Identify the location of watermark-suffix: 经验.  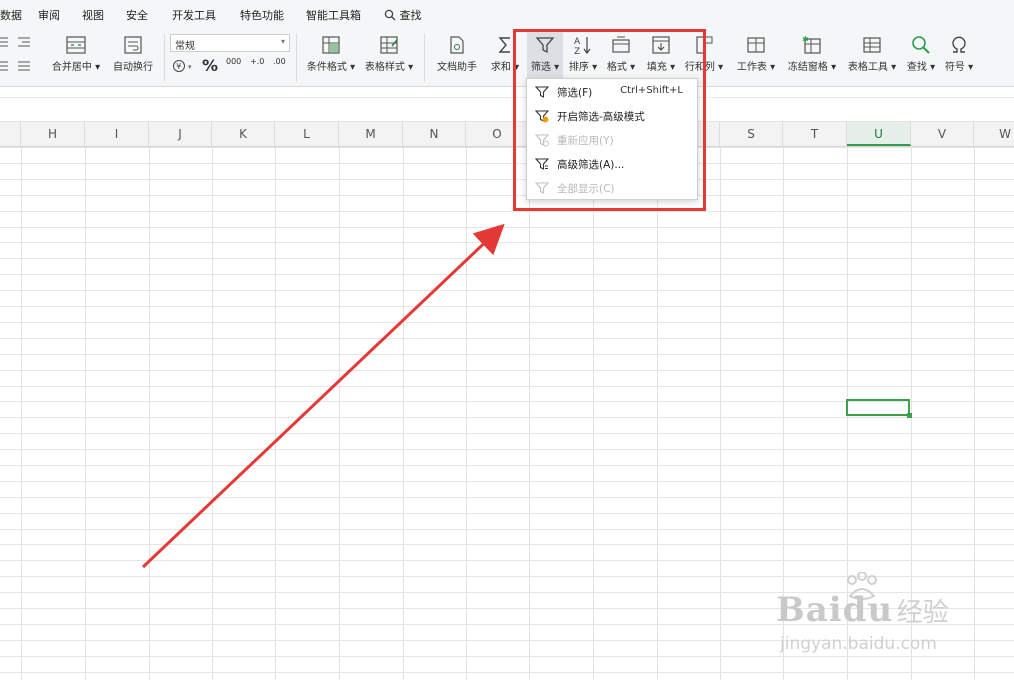
(922, 613).